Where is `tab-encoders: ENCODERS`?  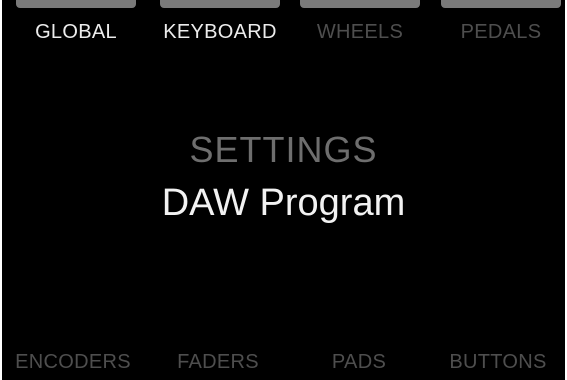
tab-encoders: ENCODERS is located at coordinates (73, 362).